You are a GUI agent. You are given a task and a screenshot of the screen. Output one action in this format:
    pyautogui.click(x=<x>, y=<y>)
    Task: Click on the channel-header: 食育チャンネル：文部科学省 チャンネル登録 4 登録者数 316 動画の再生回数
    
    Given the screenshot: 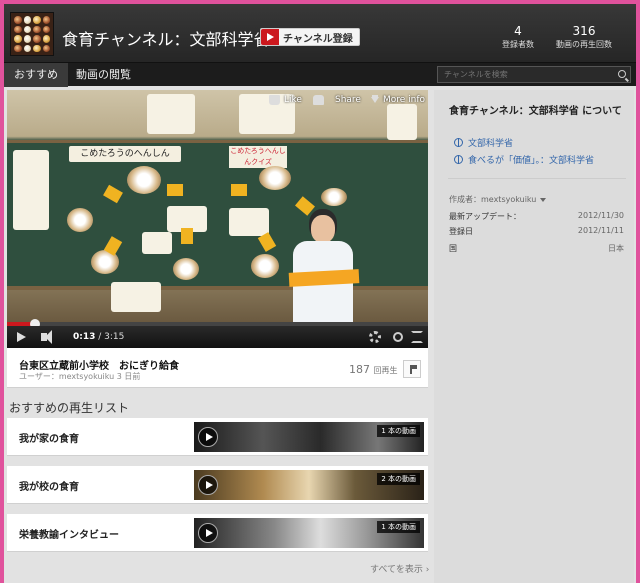 What is the action you would take?
    pyautogui.click(x=320, y=33)
    